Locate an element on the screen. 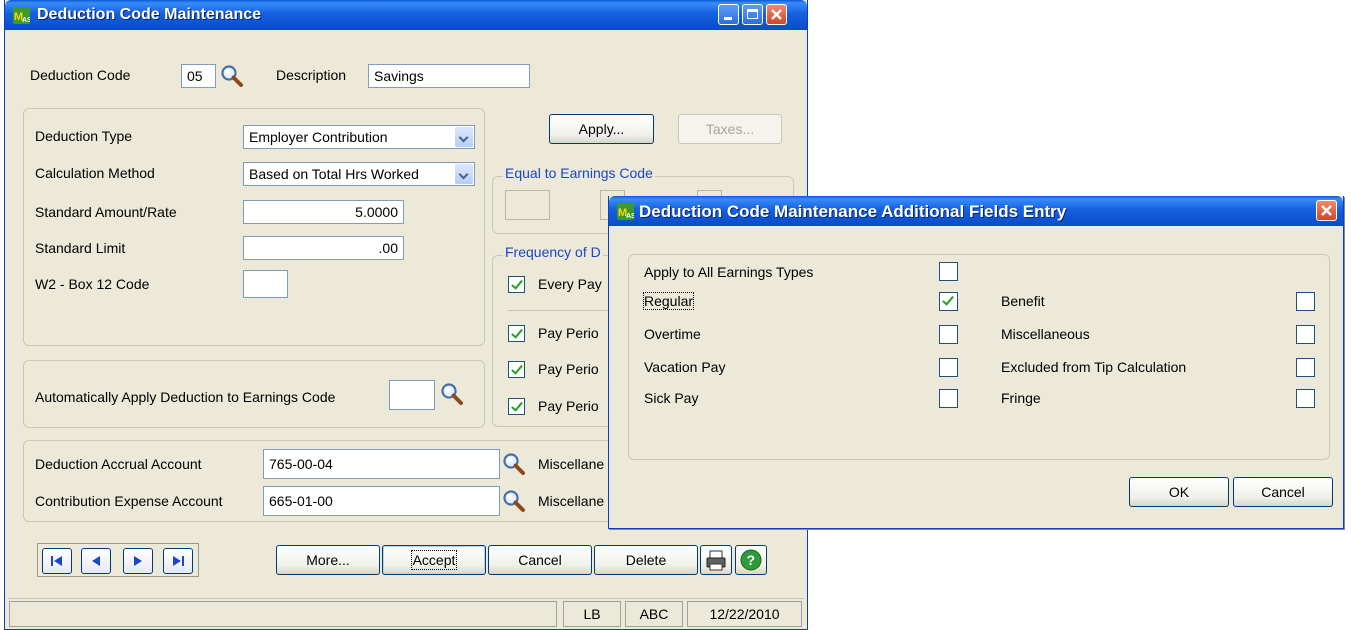 Image resolution: width=1351 pixels, height=630 pixels. equal-earnings-code-field is located at coordinates (527, 205).